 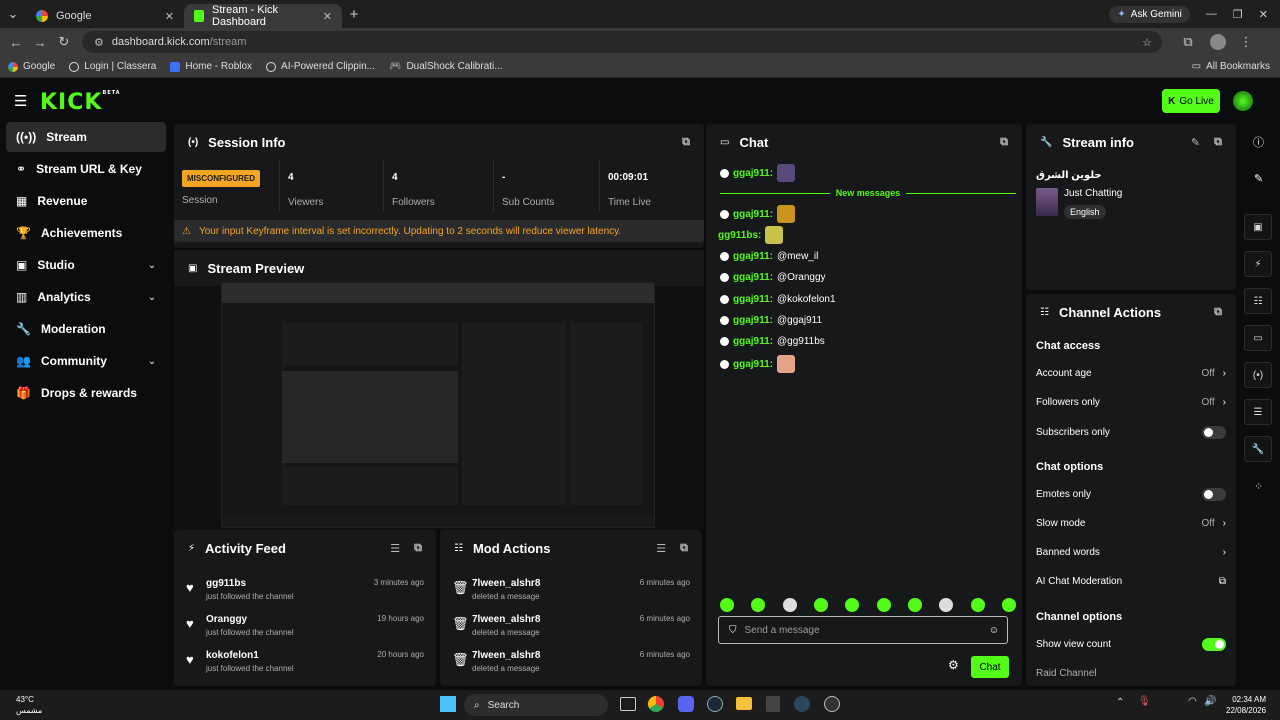 I want to click on ask-gemini-button: ✦ Ask Gemini, so click(x=1149, y=14).